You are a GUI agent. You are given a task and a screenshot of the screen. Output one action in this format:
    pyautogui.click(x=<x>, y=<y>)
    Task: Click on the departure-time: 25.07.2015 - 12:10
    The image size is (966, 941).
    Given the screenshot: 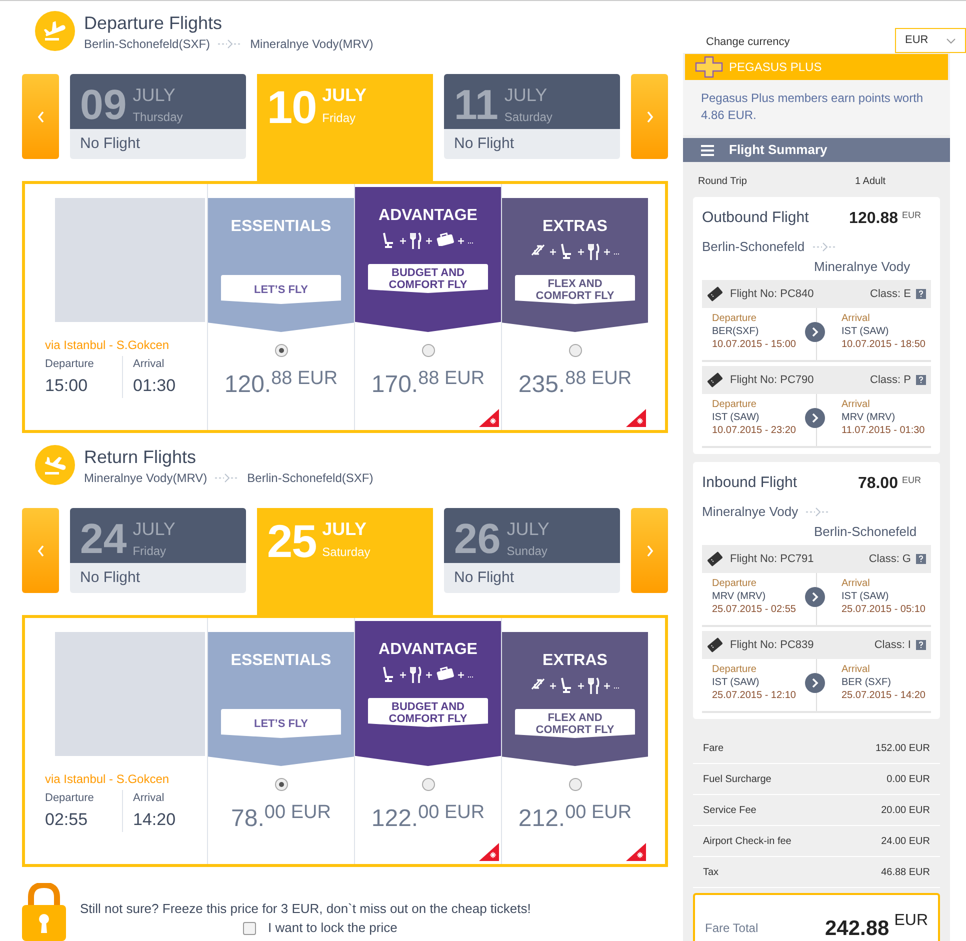 What is the action you would take?
    pyautogui.click(x=754, y=695)
    